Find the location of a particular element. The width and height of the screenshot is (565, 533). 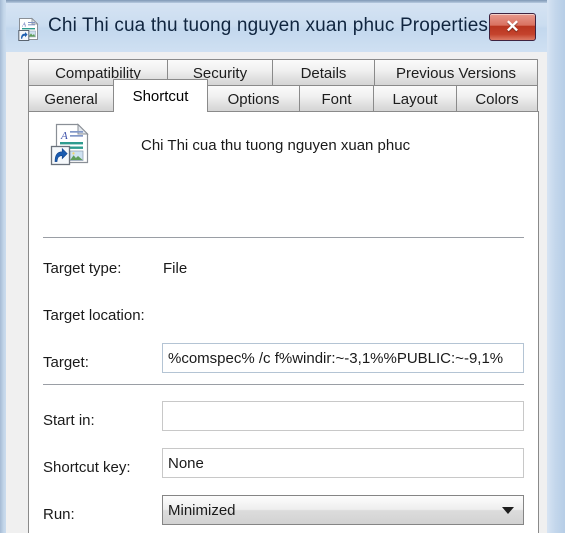

shortcut-name-label: Chi Thi cua thu tuong nguyen xuan phuc is located at coordinates (276, 145).